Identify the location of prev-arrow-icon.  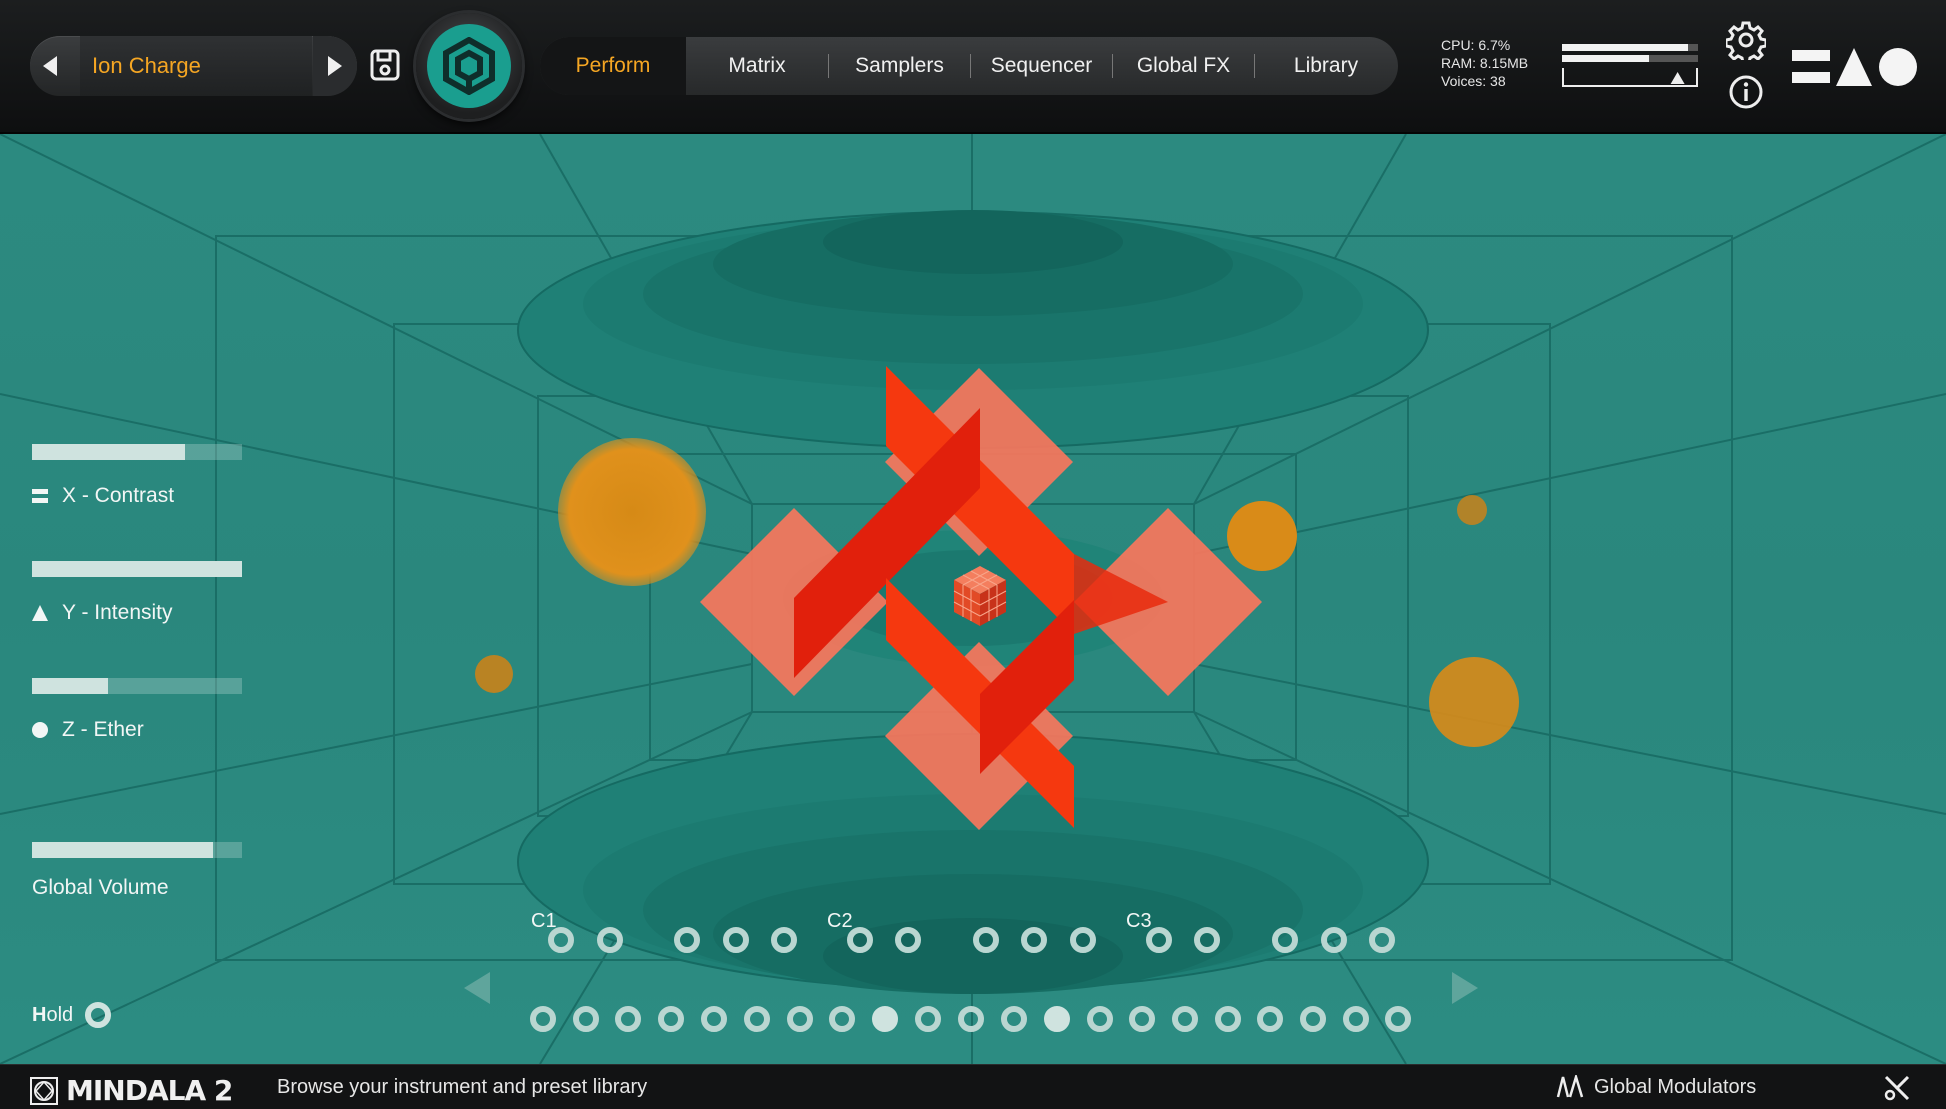
(50, 66).